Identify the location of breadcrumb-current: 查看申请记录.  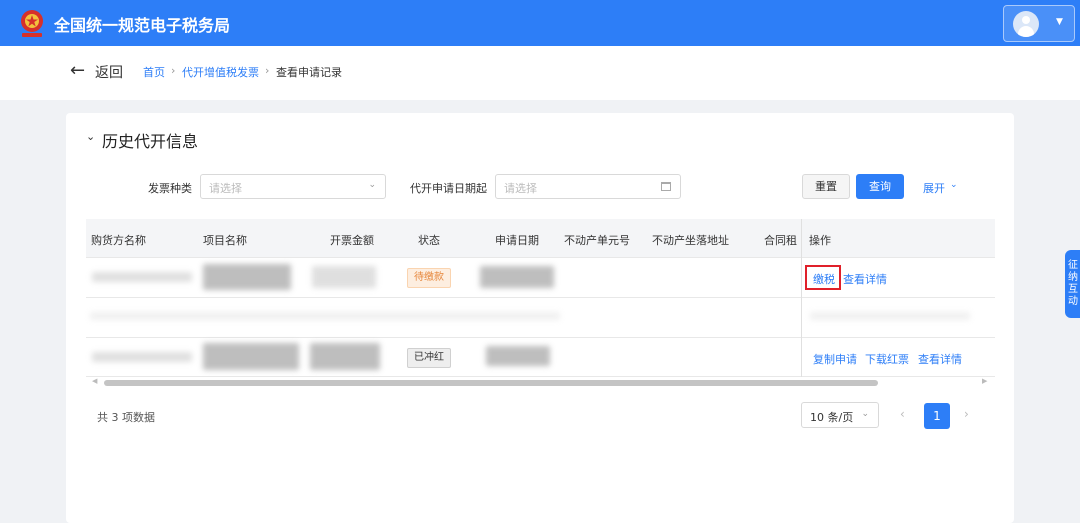
(309, 72).